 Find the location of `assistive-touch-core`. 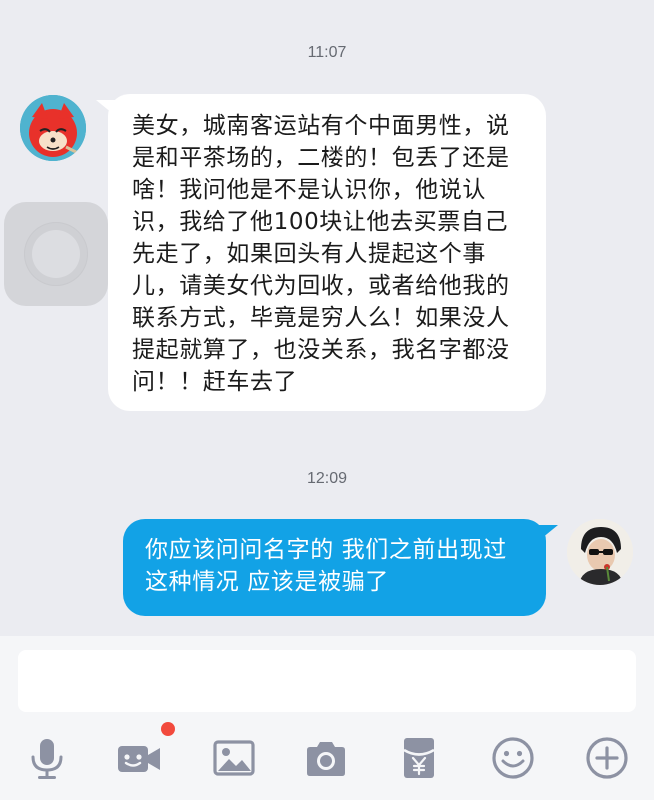

assistive-touch-core is located at coordinates (56, 254).